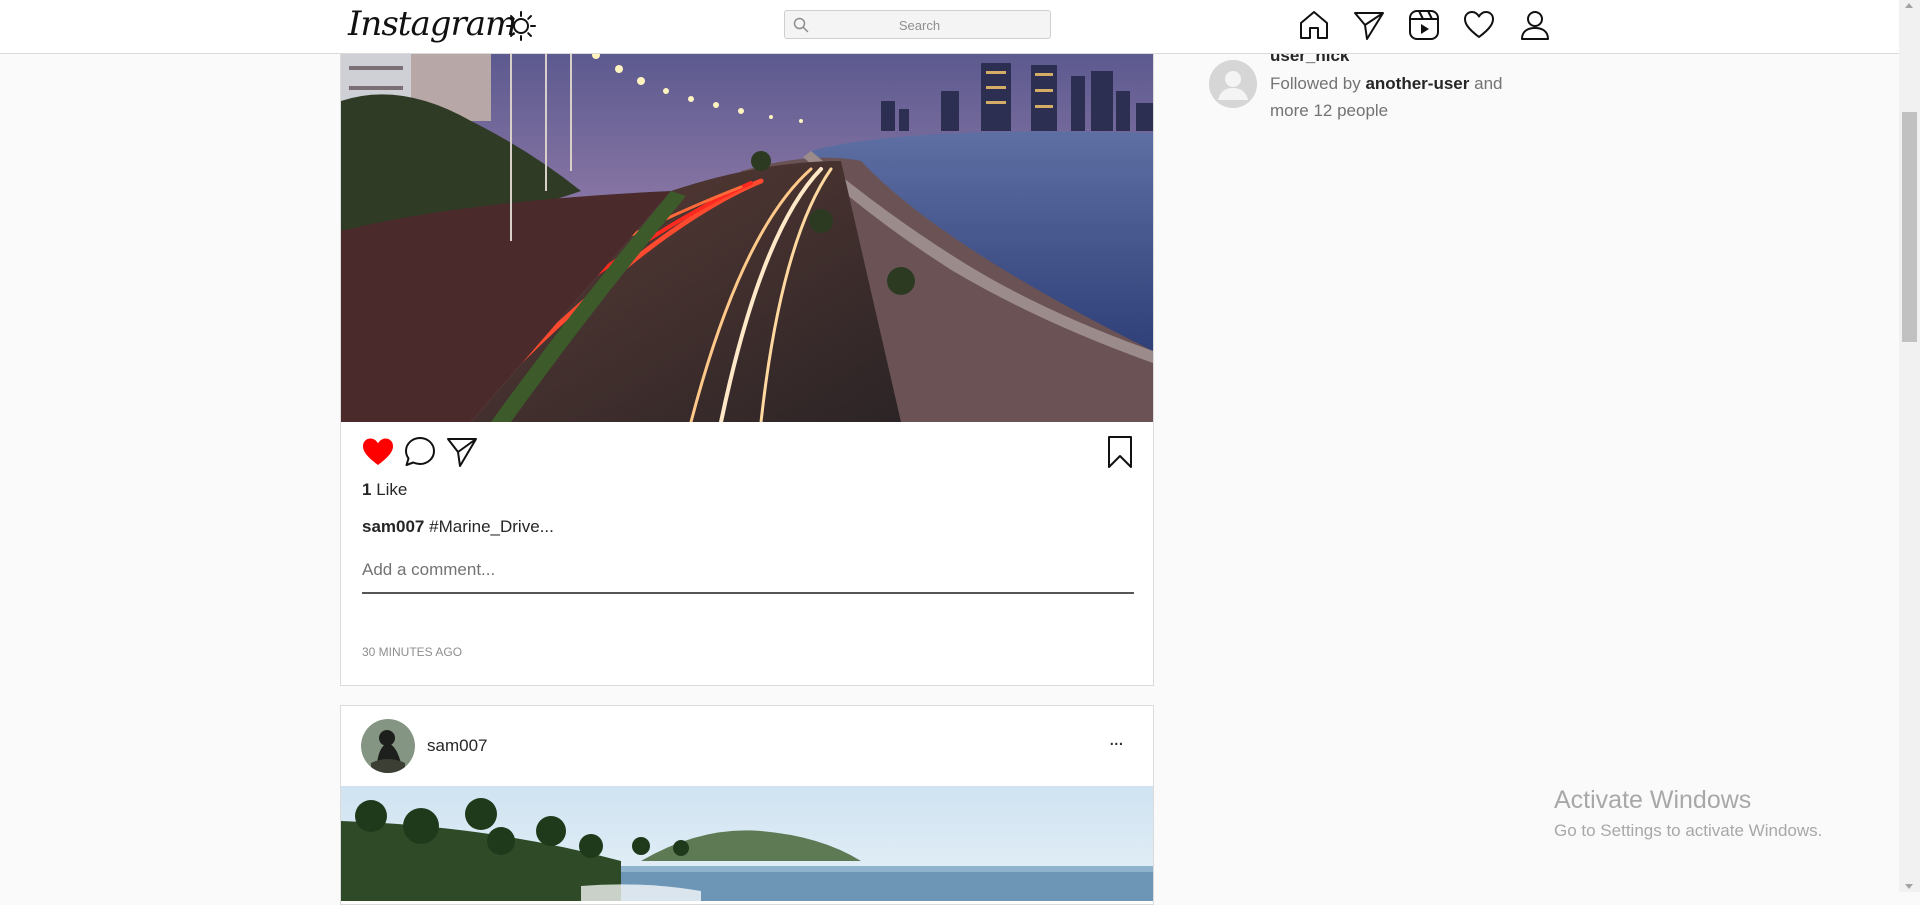 The height and width of the screenshot is (905, 1920). Describe the element at coordinates (462, 452) in the screenshot. I see `share-icon` at that location.